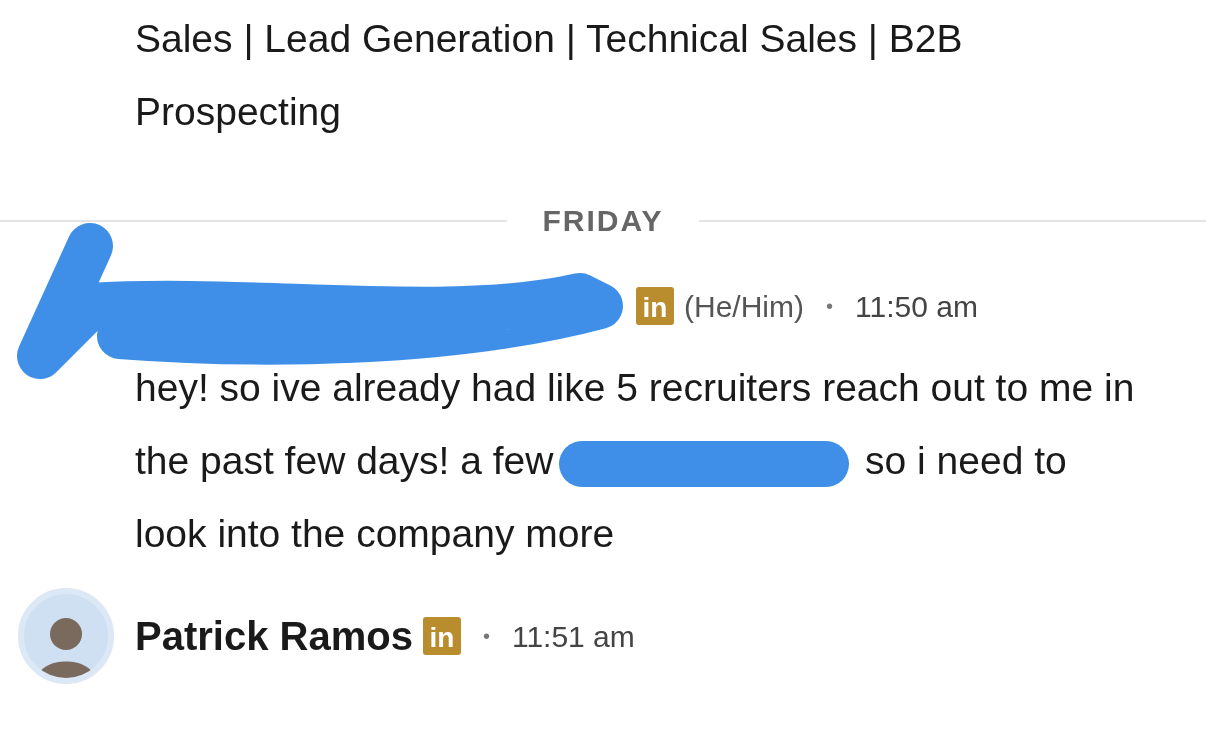 This screenshot has width=1206, height=737. Describe the element at coordinates (916, 306) in the screenshot. I see `message-time: 11:50 am` at that location.